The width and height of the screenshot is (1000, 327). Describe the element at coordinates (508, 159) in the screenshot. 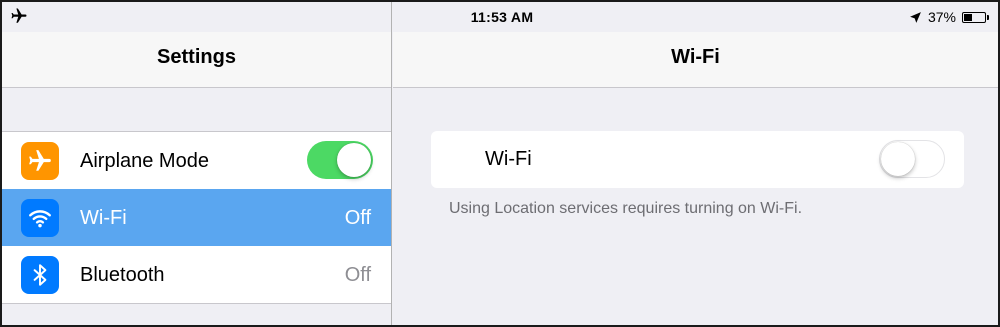

I see `wifi-toggle-label: Wi-Fi` at that location.